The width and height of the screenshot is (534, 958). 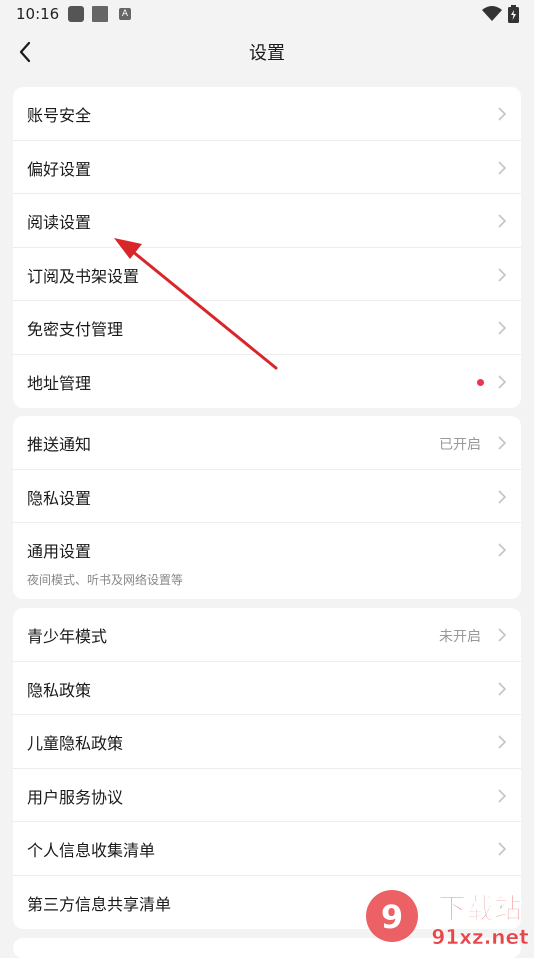 I want to click on settings-row-account-security: 账号安全, so click(x=267, y=114).